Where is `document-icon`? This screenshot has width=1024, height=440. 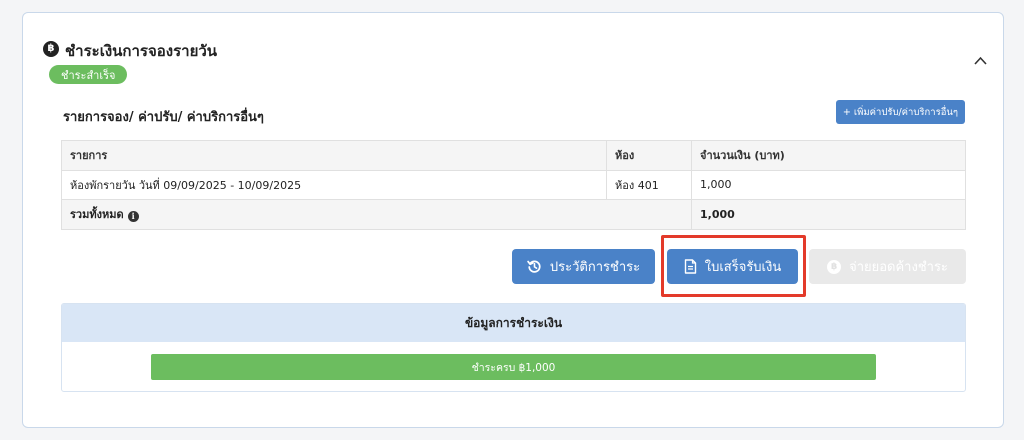 document-icon is located at coordinates (690, 266).